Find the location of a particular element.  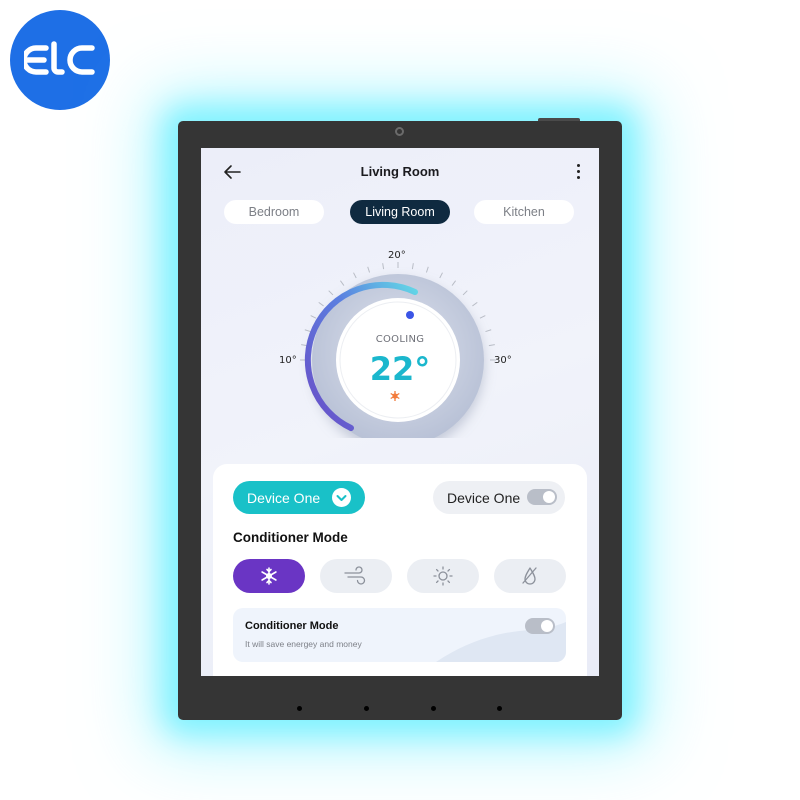

device-toggle-label: Device One is located at coordinates (484, 497).